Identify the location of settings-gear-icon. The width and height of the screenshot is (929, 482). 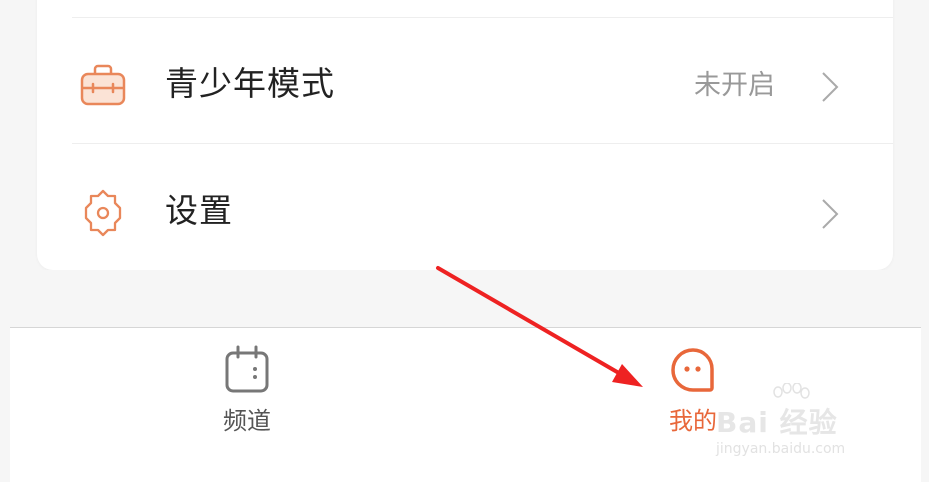
(103, 213).